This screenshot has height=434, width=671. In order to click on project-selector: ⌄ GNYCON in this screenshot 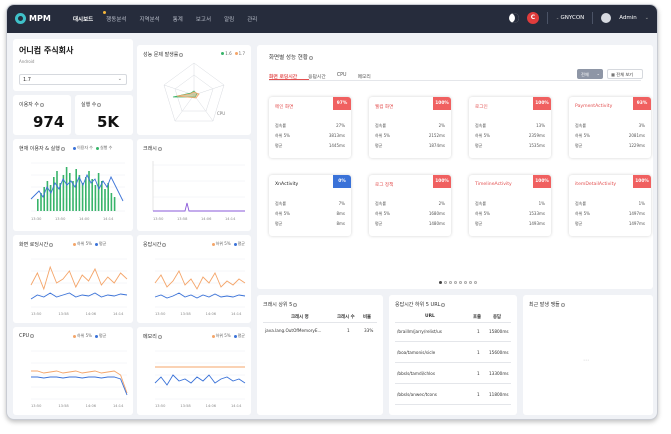, I will do `click(570, 18)`.